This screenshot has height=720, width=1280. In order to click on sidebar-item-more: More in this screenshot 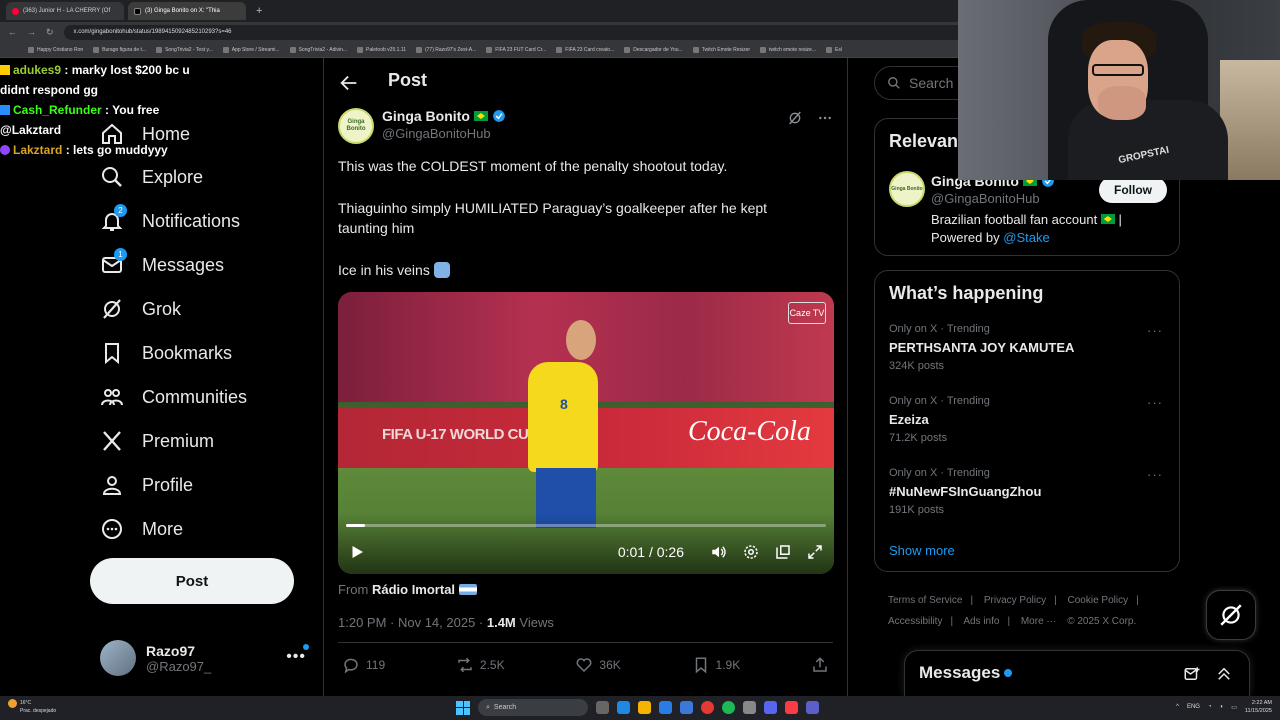, I will do `click(141, 529)`.